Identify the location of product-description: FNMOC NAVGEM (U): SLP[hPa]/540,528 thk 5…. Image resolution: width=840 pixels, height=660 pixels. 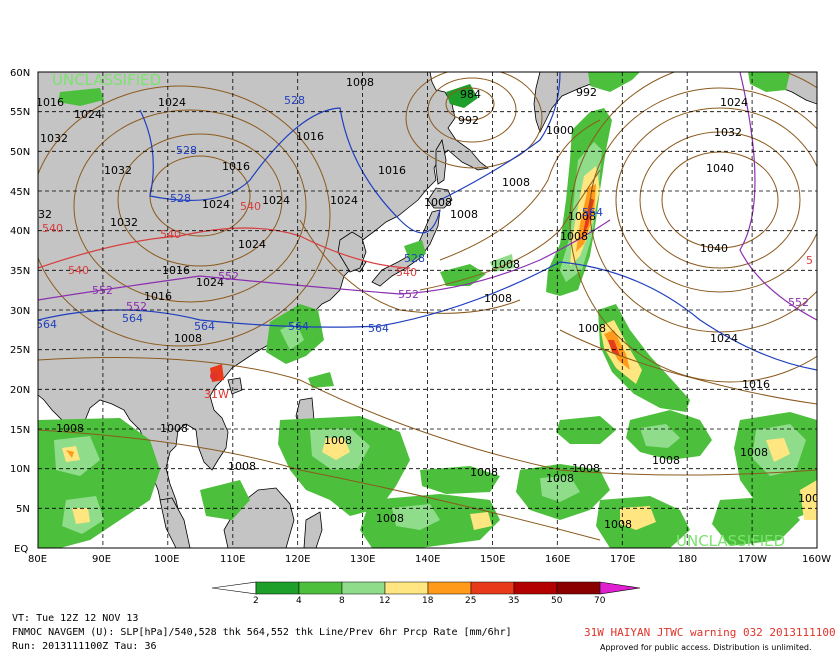
(262, 632).